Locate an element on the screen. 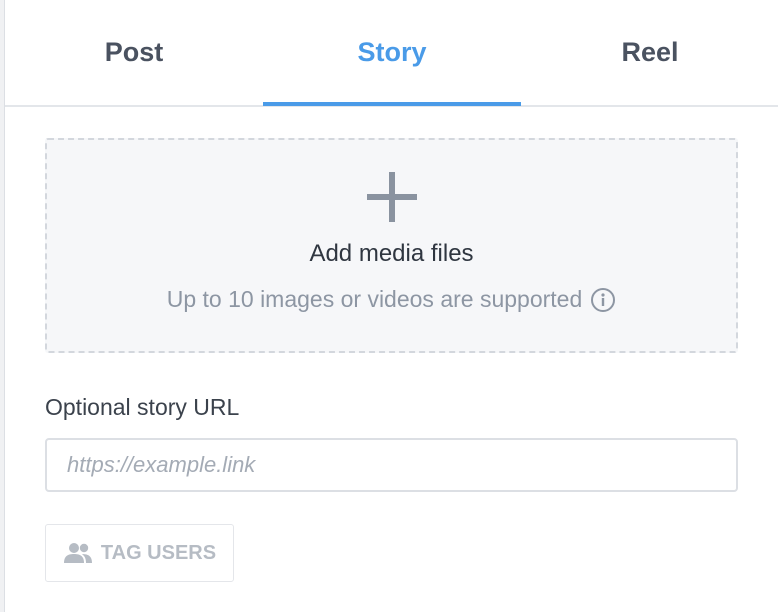 This screenshot has width=778, height=612. dropzone-title: Add media files is located at coordinates (391, 253).